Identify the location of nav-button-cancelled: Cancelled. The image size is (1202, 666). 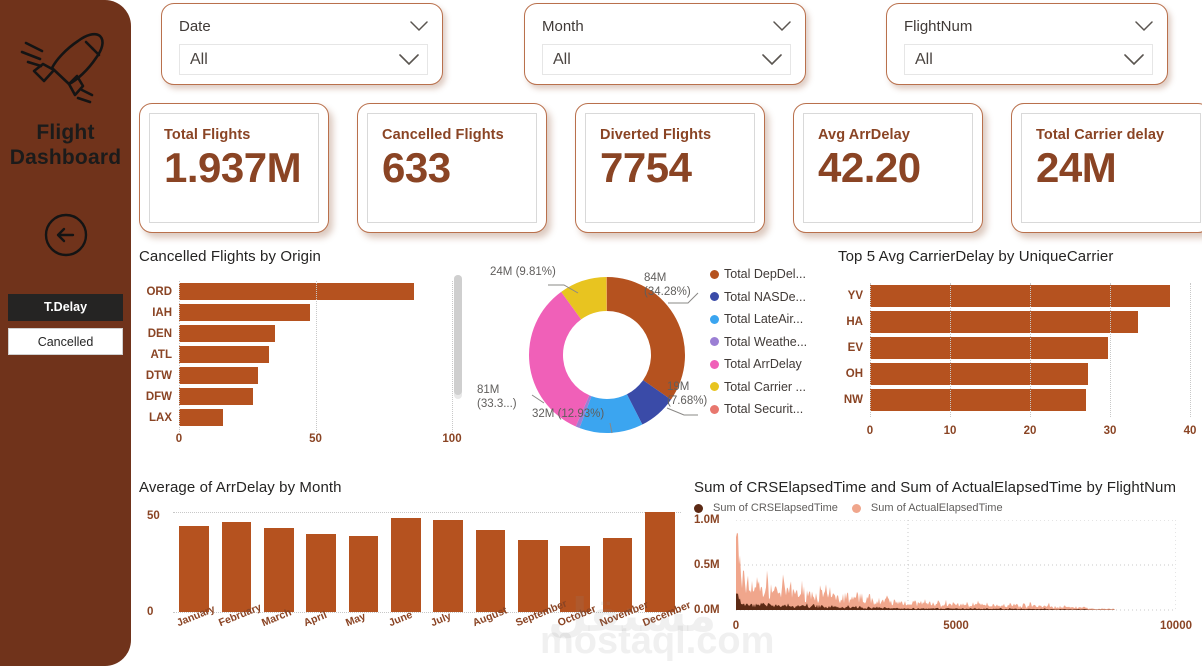
(65, 342).